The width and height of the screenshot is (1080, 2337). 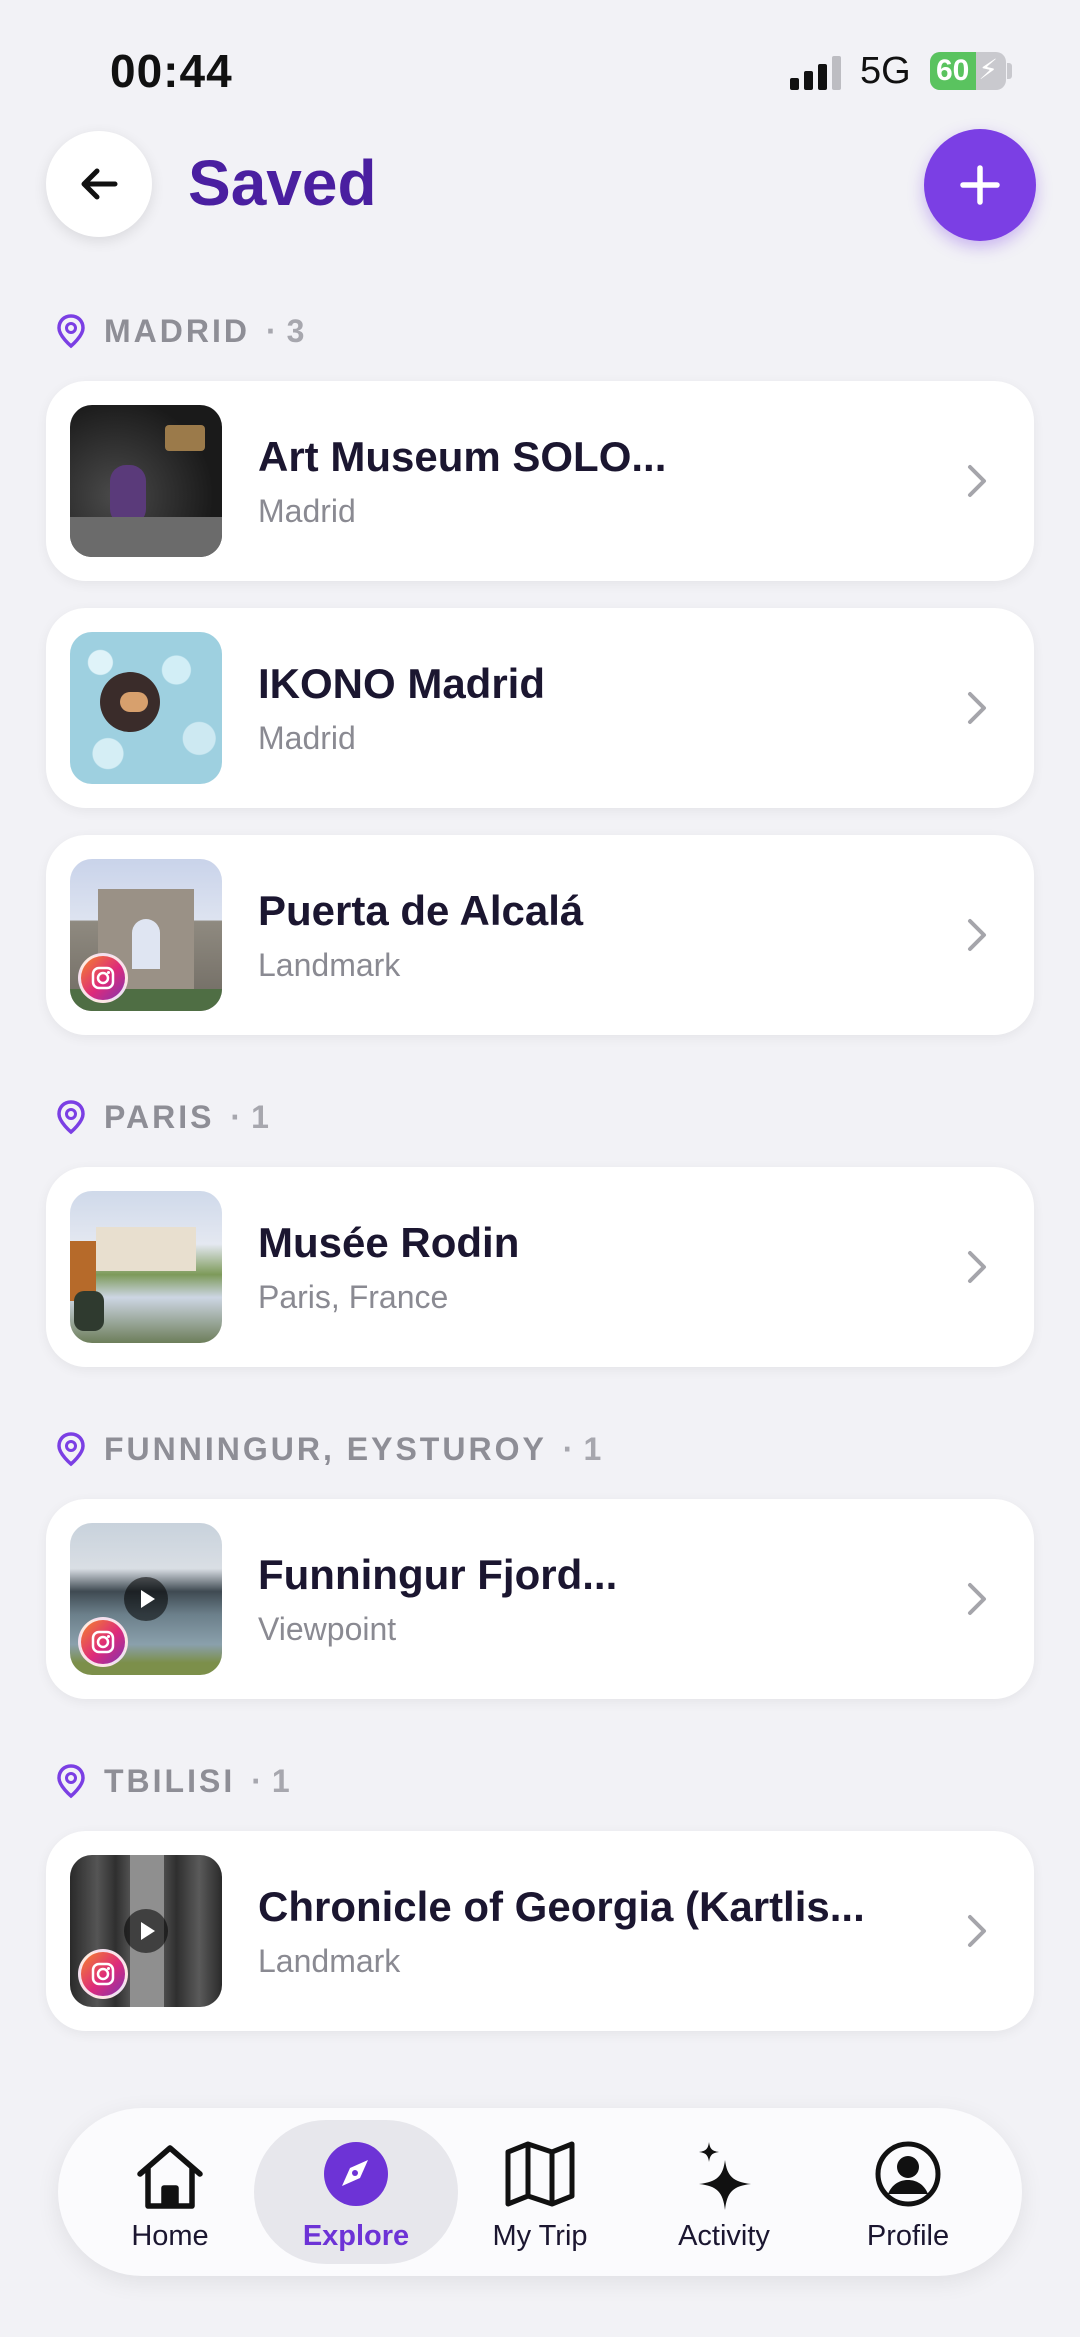 I want to click on section-name: FUNNINGUR, EYSTUROY, so click(x=325, y=1448).